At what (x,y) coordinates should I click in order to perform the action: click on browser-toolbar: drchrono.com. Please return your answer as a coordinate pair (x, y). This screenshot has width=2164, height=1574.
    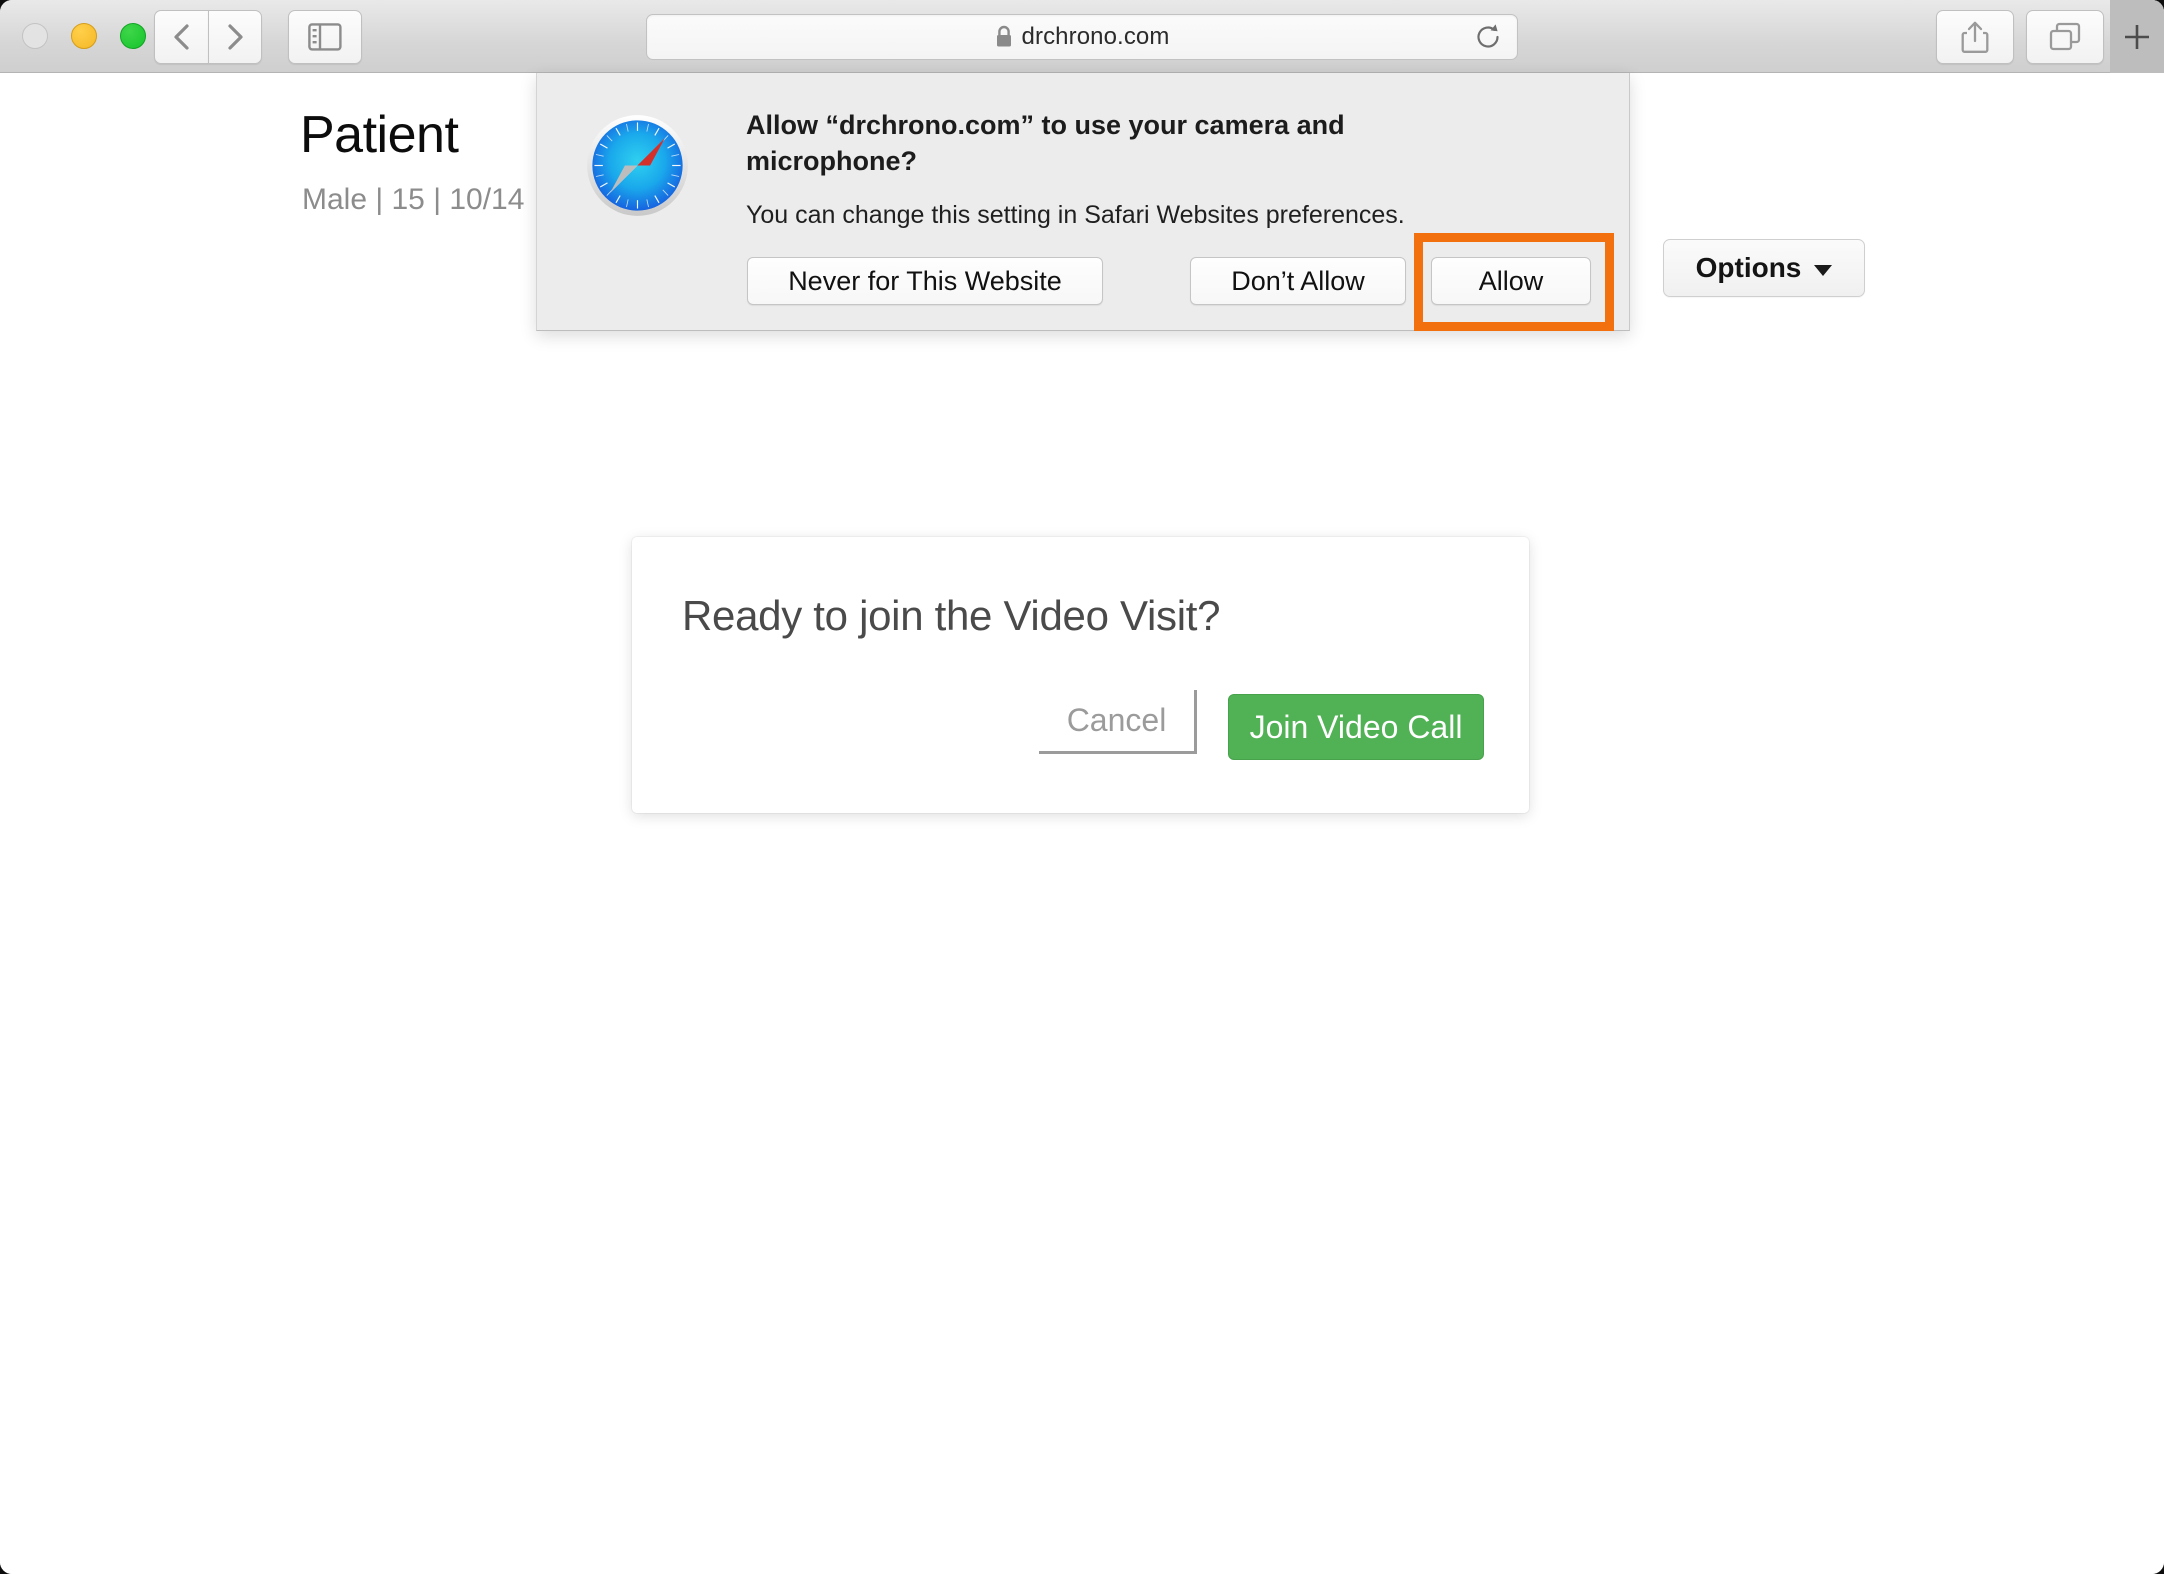
    Looking at the image, I should click on (1082, 36).